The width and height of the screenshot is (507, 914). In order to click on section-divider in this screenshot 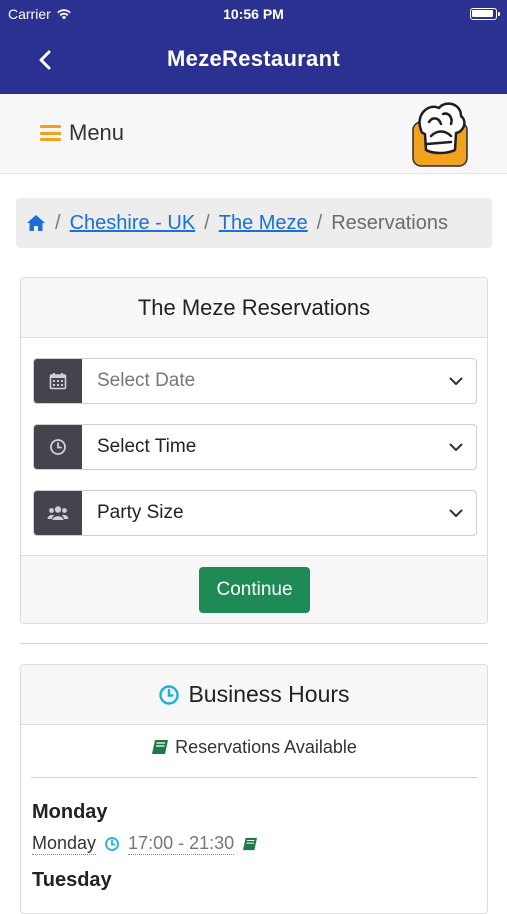, I will do `click(254, 643)`.